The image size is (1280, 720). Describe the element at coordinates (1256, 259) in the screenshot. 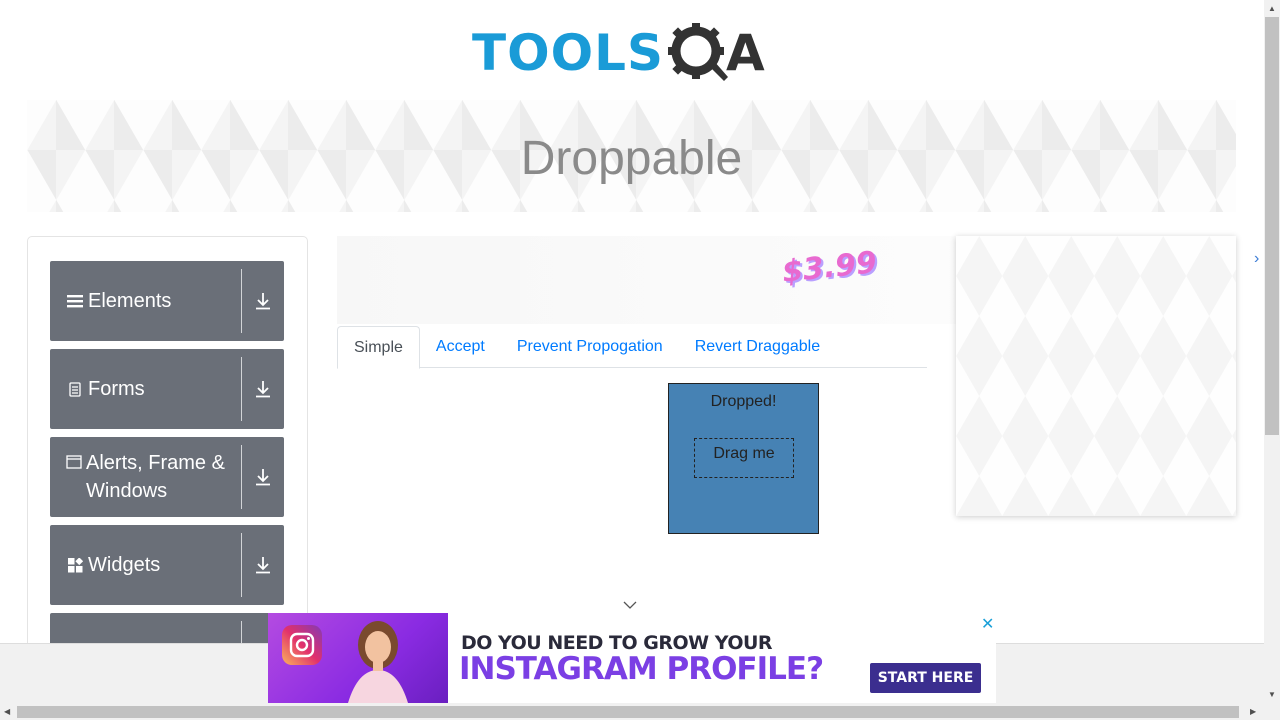

I see `chevron-right-icon: ›` at that location.